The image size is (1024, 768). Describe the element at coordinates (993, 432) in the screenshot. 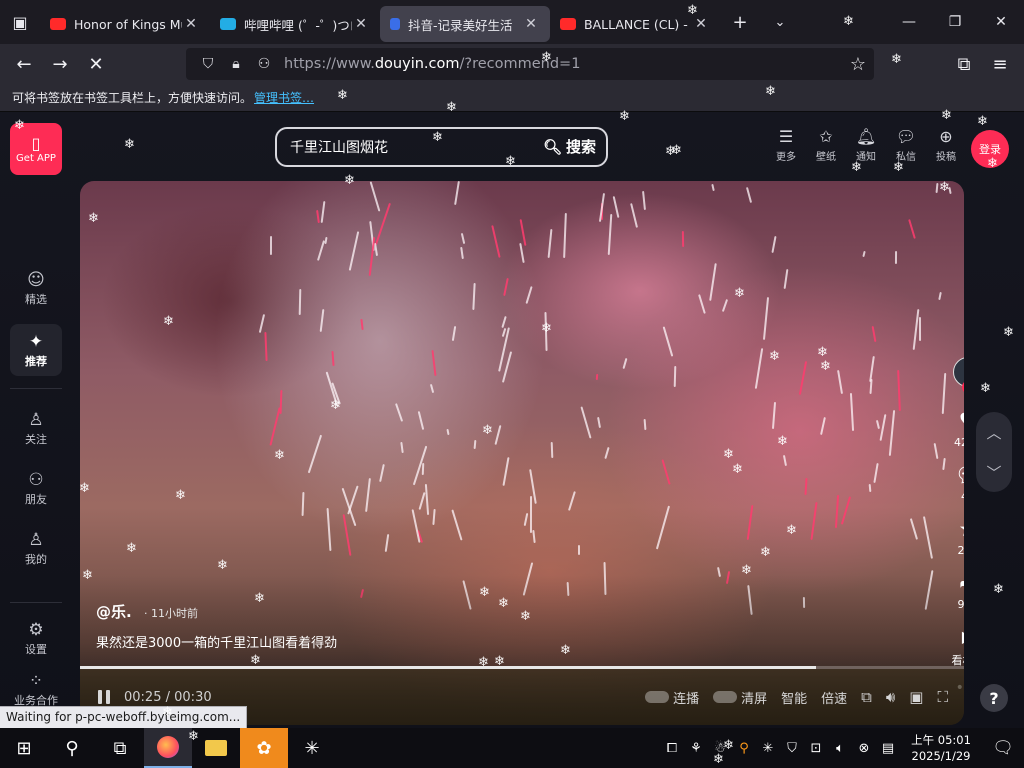

I see `chevron-up-icon: ︿` at that location.